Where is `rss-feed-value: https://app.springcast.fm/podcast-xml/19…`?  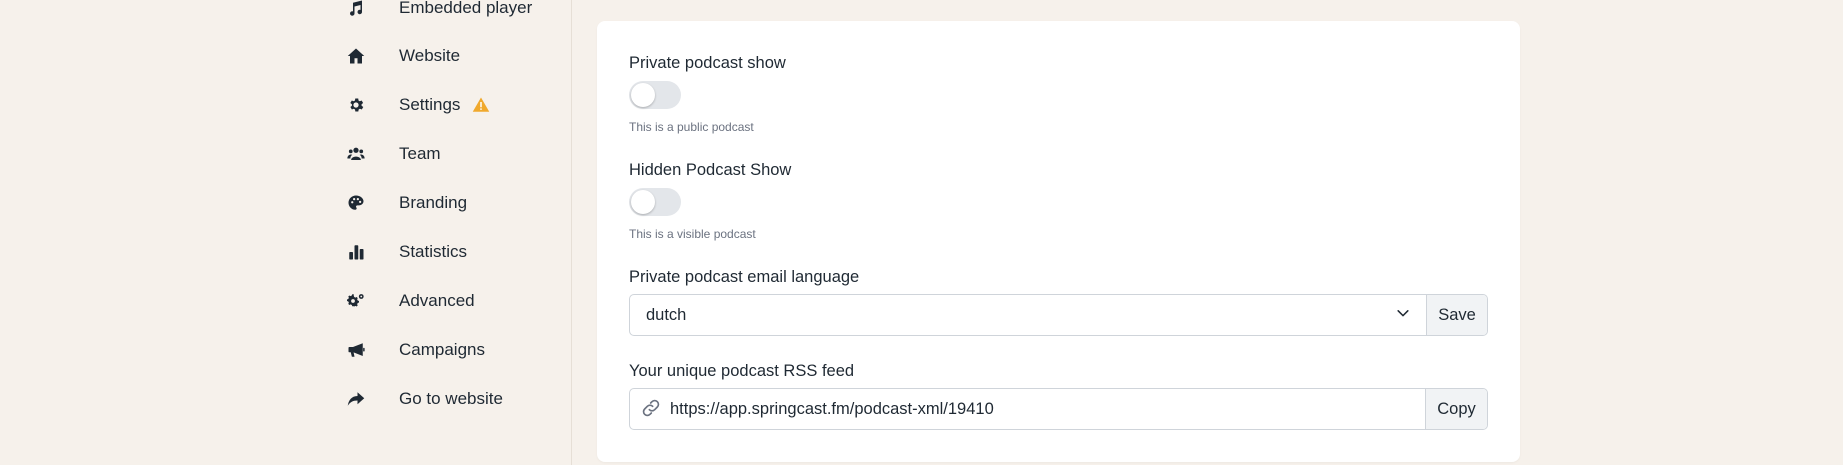
rss-feed-value: https://app.springcast.fm/podcast-xml/19… is located at coordinates (832, 408).